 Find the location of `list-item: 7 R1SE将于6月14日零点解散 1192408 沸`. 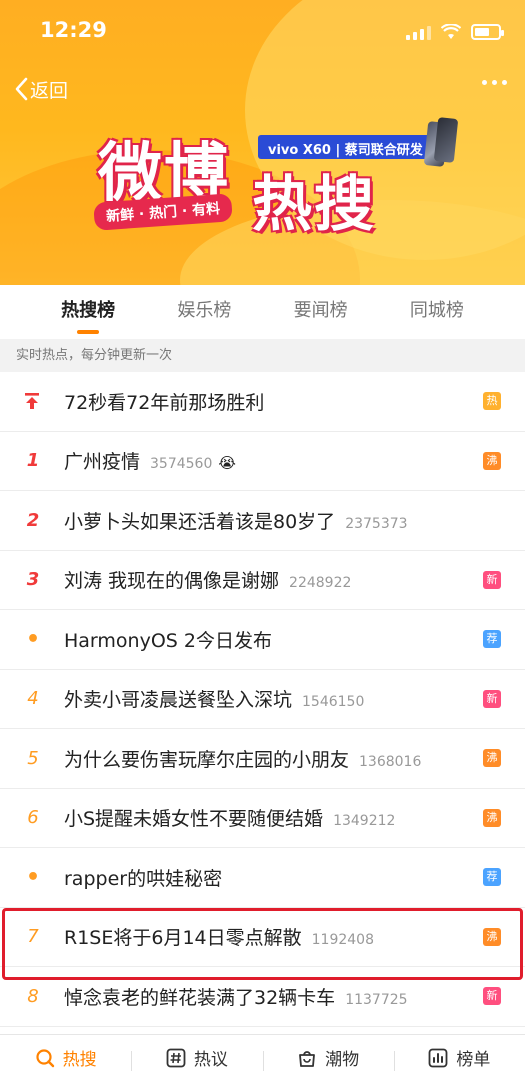

list-item: 7 R1SE将于6月14日零点解散 1192408 沸 is located at coordinates (262, 937).